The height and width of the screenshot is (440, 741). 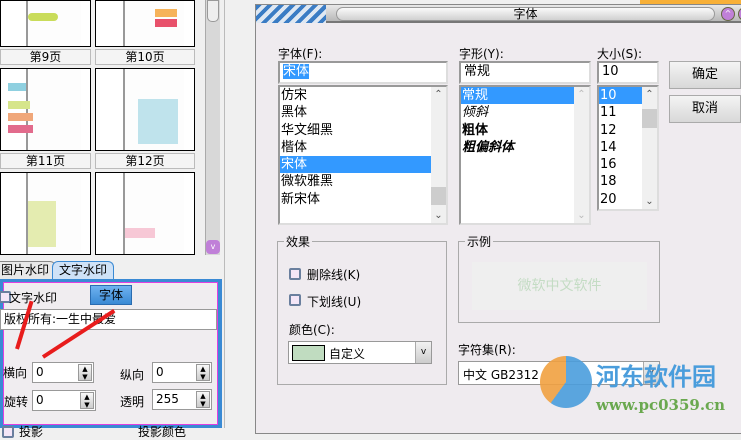 What do you see at coordinates (40, 400) in the screenshot?
I see `rotate-value: 0` at bounding box center [40, 400].